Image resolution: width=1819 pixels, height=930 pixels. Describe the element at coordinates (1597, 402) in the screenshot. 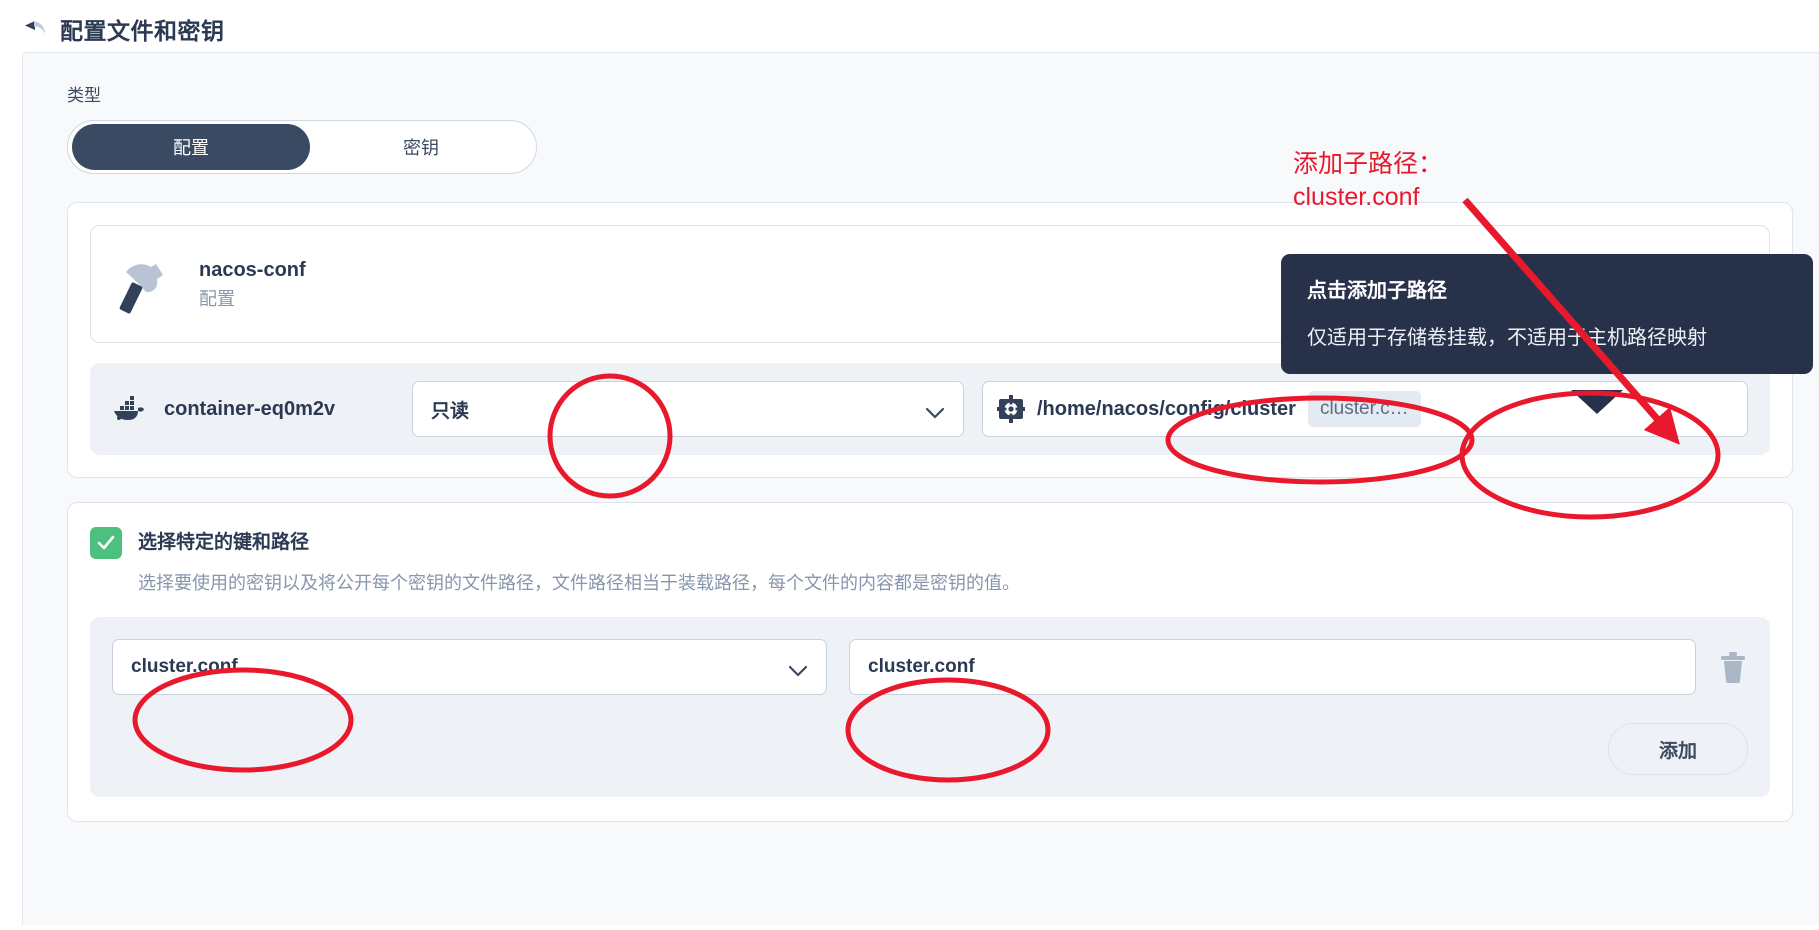

I see `tooltip-arrow-icon` at that location.